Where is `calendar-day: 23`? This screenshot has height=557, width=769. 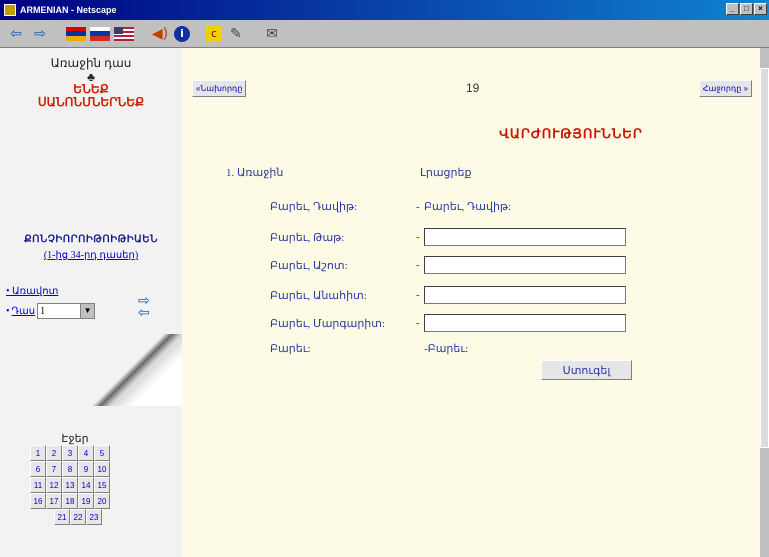 calendar-day: 23 is located at coordinates (94, 517).